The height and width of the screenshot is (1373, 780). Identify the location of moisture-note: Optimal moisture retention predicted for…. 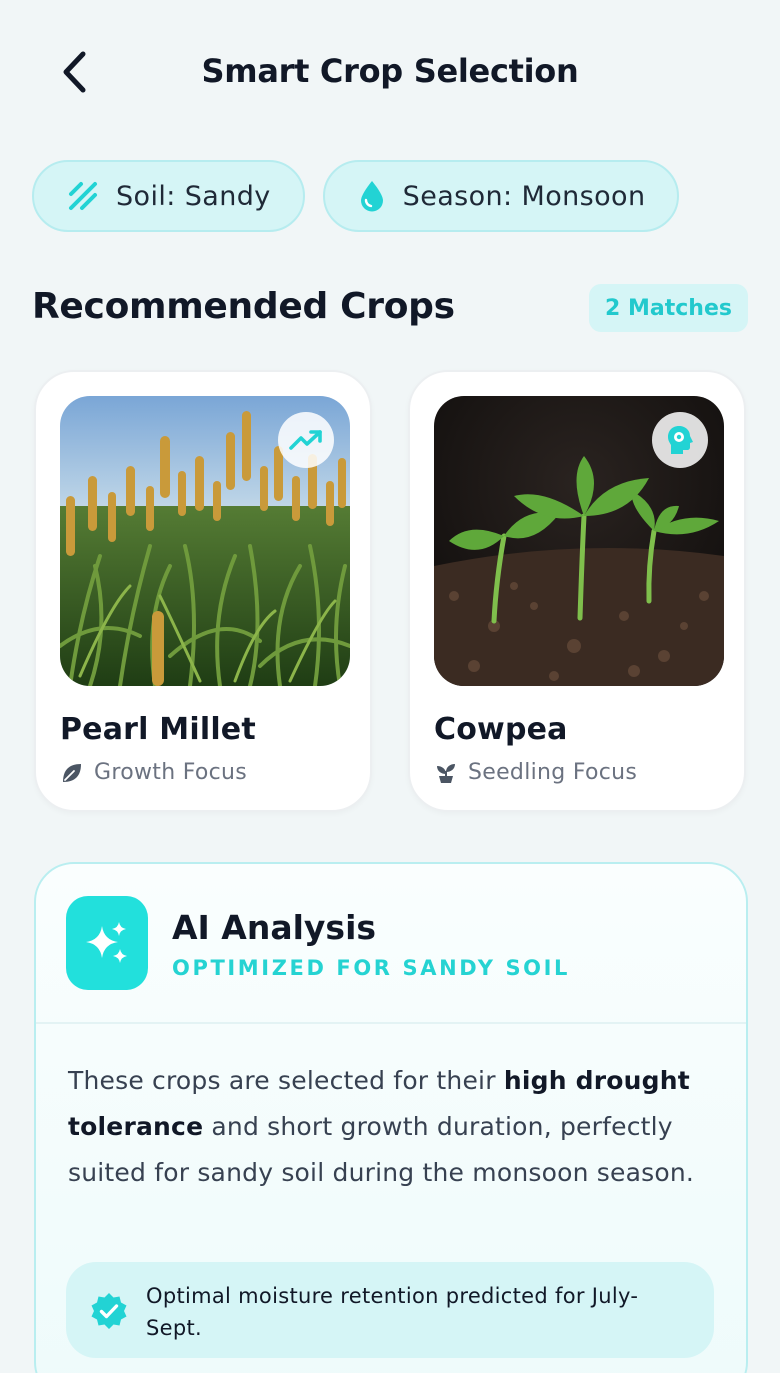
(390, 1310).